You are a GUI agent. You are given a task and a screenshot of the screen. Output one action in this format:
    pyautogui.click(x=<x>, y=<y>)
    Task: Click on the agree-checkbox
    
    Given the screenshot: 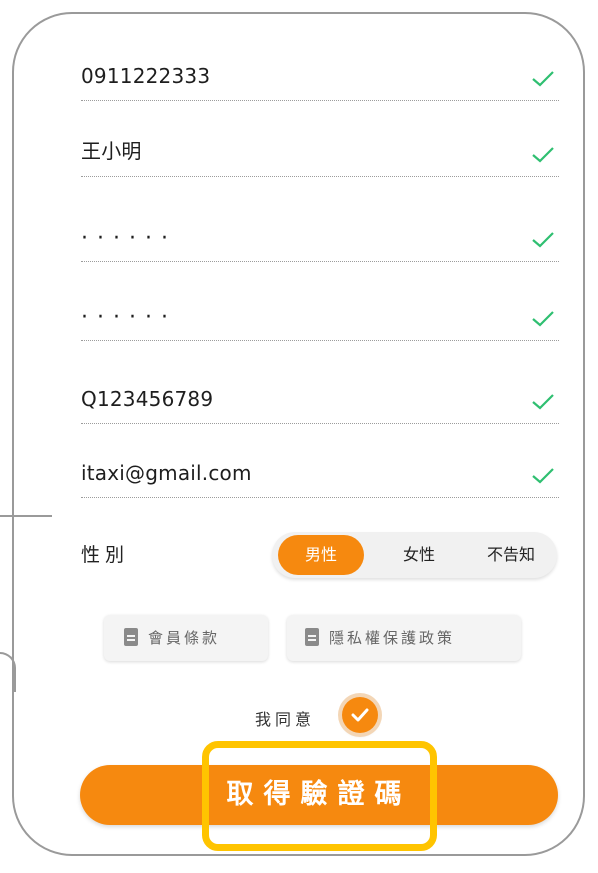 What is the action you would take?
    pyautogui.click(x=360, y=715)
    